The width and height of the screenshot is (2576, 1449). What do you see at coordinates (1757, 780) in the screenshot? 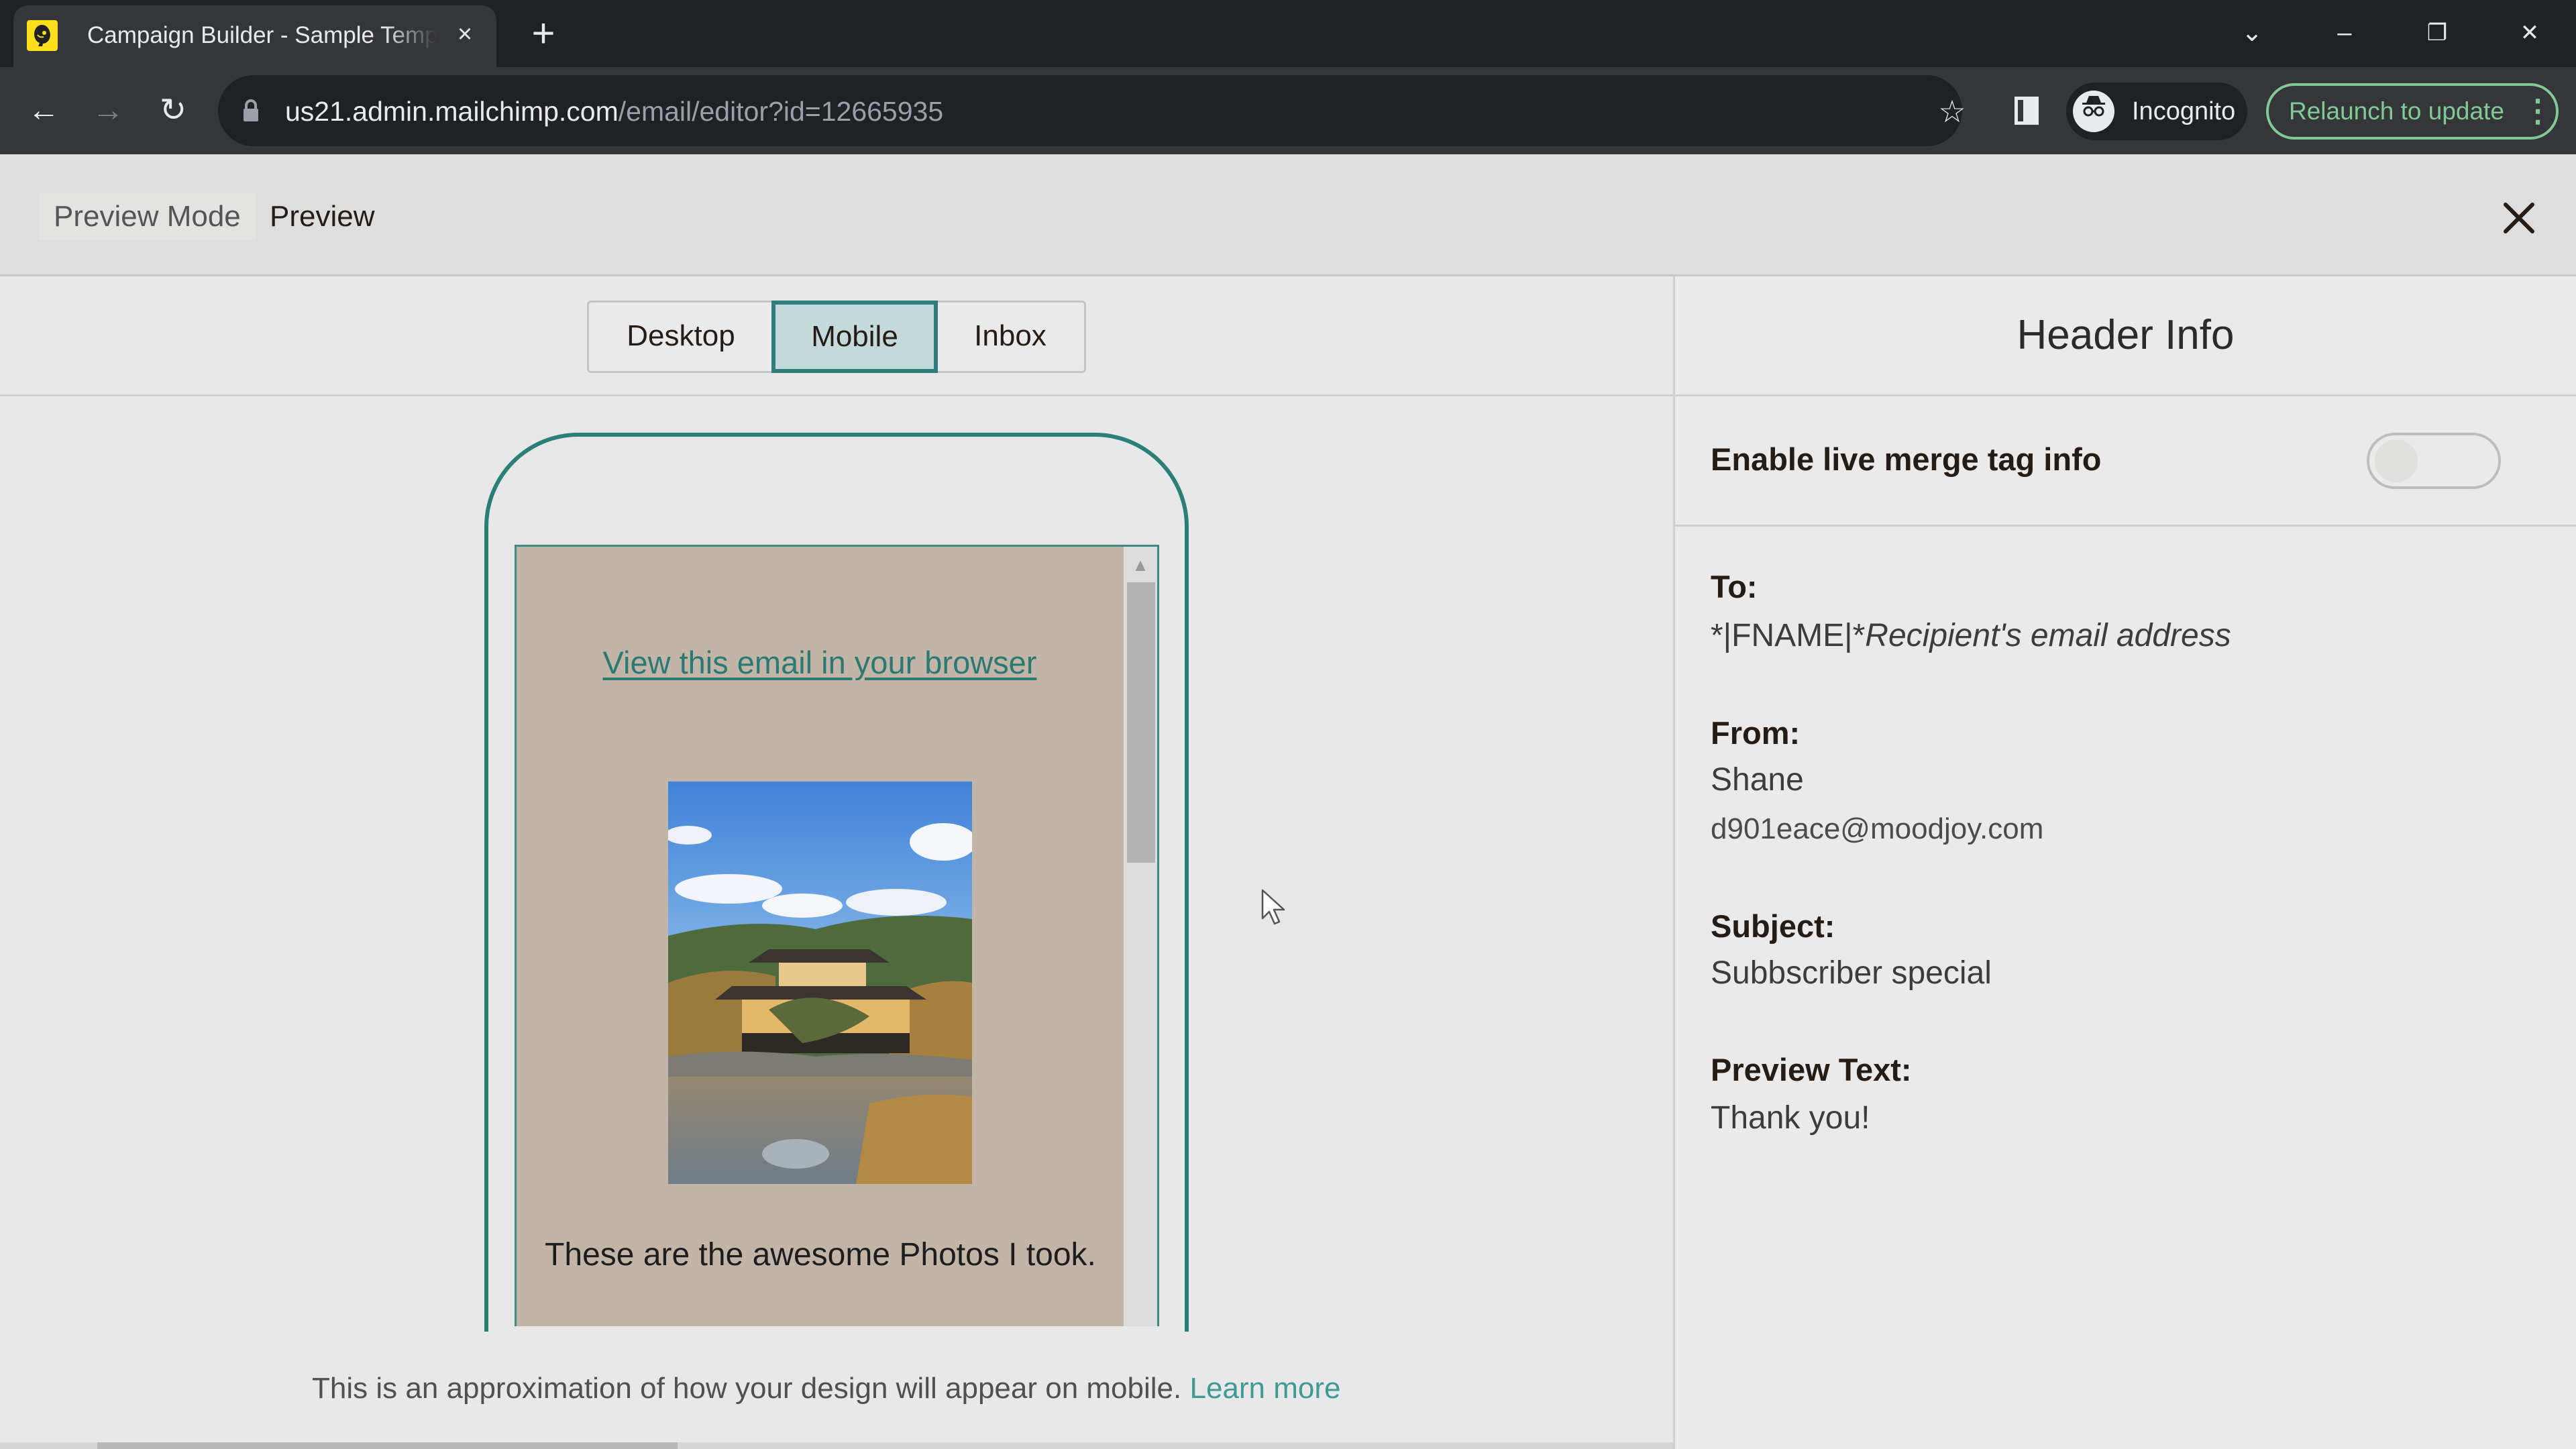
I see `from-name: Shane` at bounding box center [1757, 780].